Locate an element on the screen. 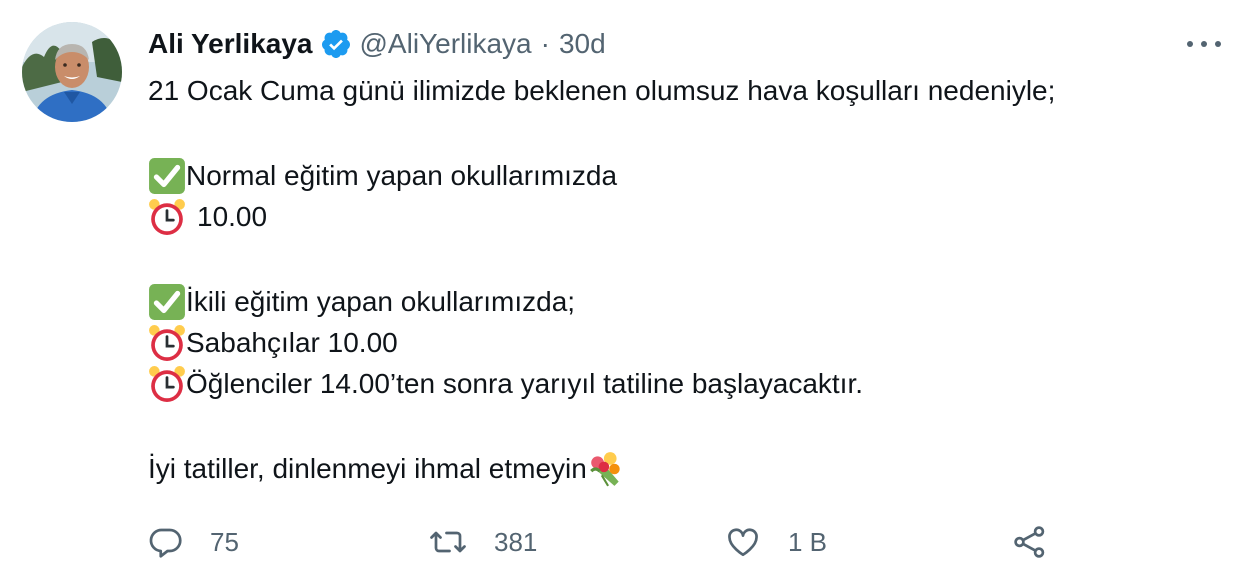 The height and width of the screenshot is (577, 1238). share-icon is located at coordinates (1030, 542).